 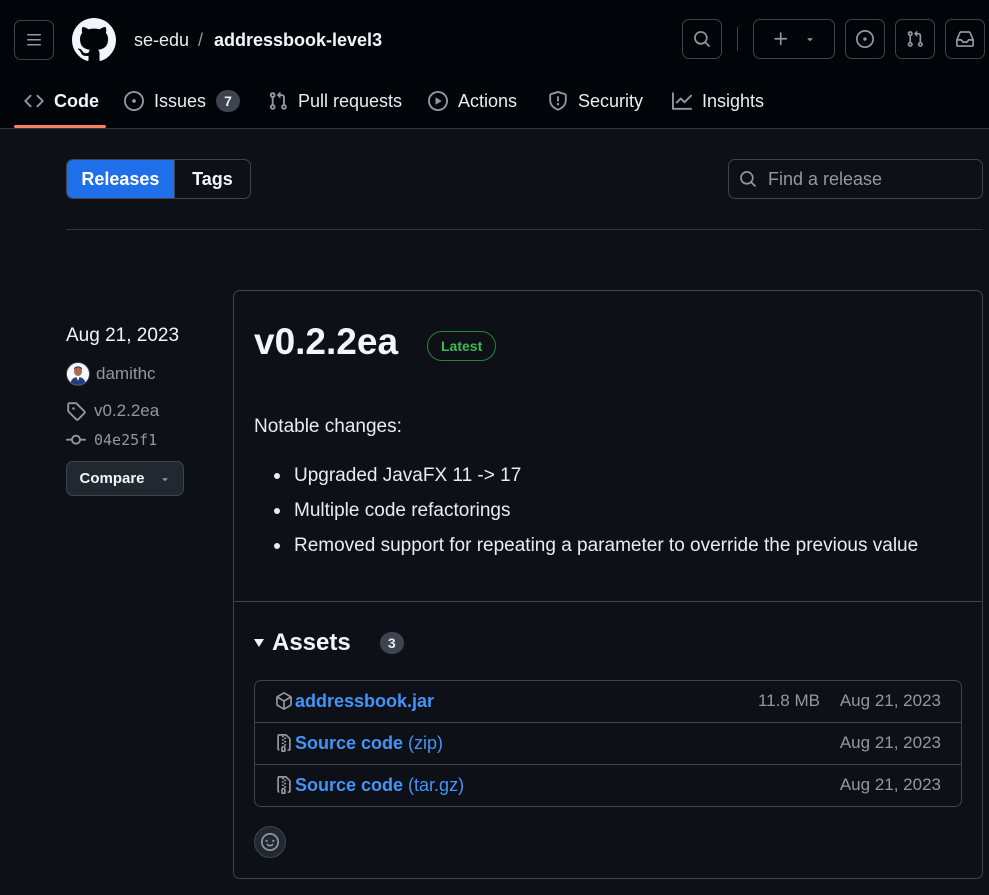 I want to click on tab-code: Code, so click(x=61, y=101).